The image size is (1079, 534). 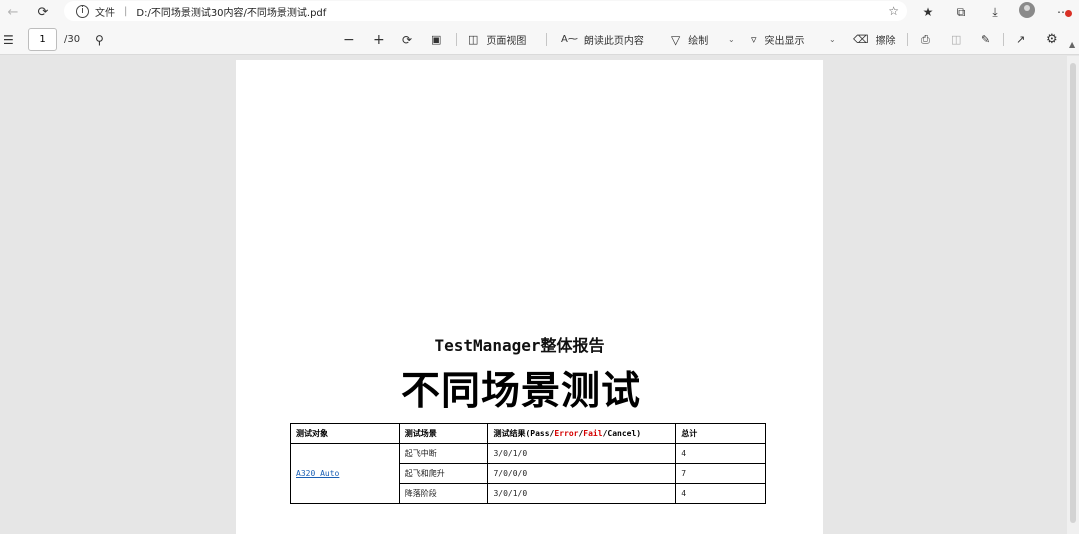 What do you see at coordinates (731, 39) in the screenshot?
I see `draw-options-chevron-icon: ⌄` at bounding box center [731, 39].